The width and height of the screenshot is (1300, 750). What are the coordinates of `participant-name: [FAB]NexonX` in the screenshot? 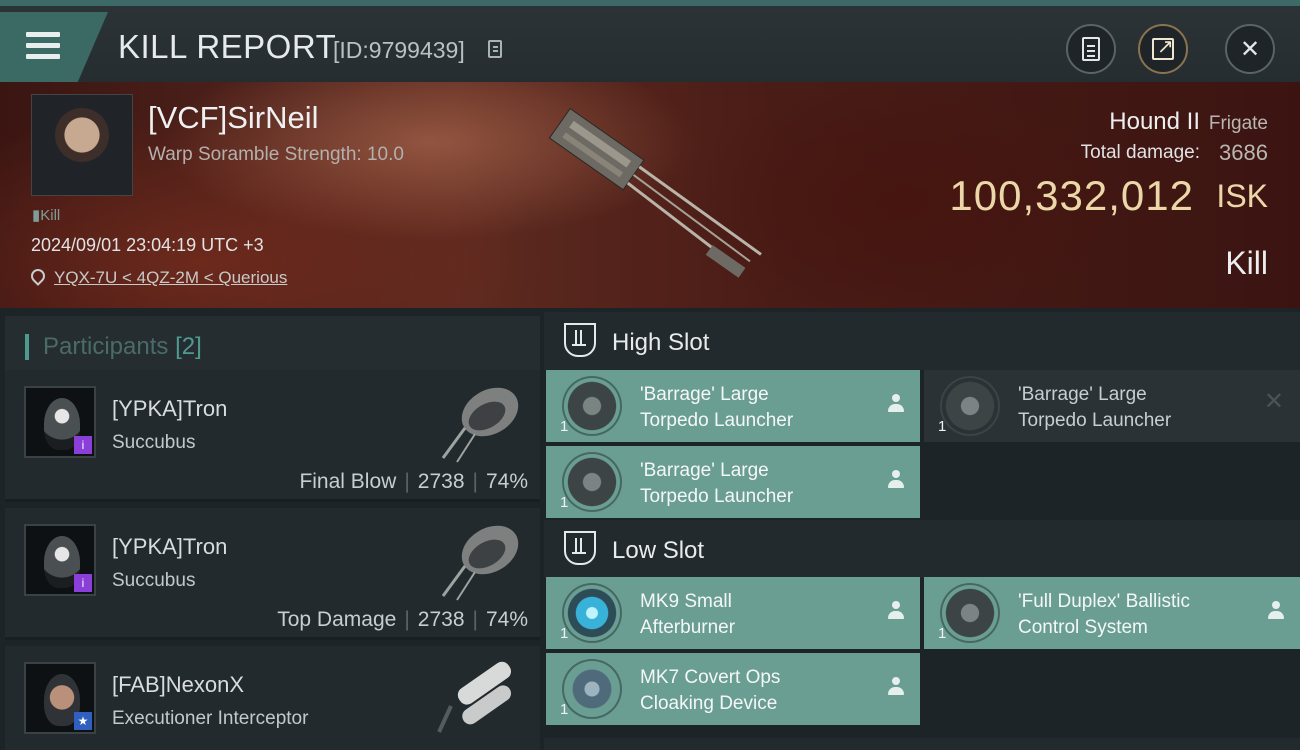 It's located at (178, 685).